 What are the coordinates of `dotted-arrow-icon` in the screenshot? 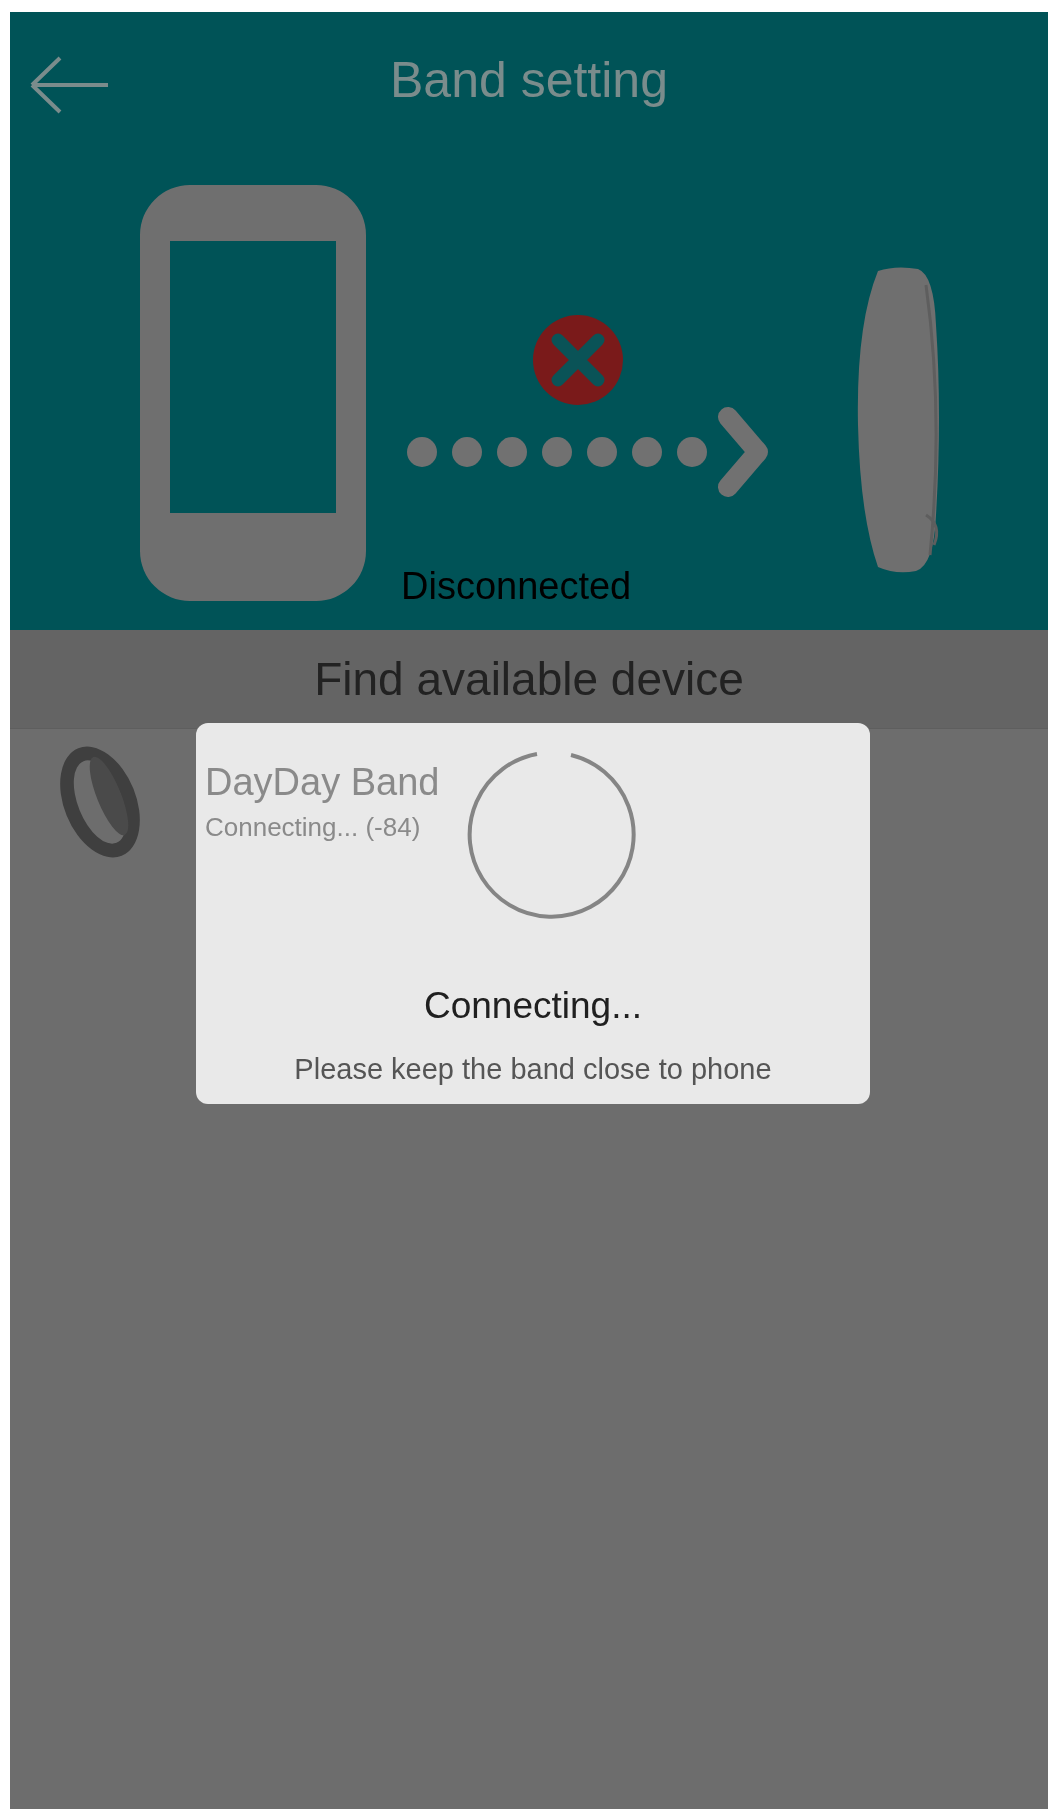 It's located at (587, 452).